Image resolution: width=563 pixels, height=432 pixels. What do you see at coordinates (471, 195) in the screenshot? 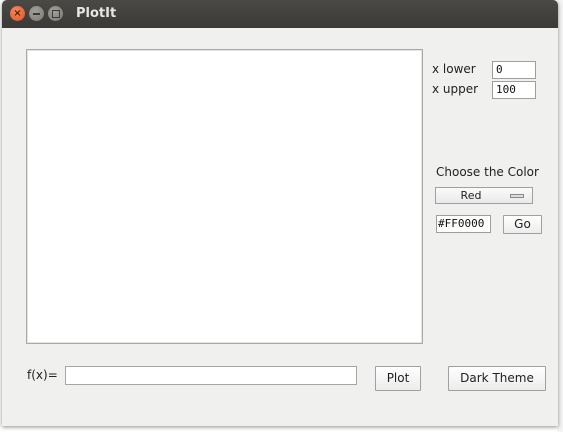
I see `color-dropdown-value: Red` at bounding box center [471, 195].